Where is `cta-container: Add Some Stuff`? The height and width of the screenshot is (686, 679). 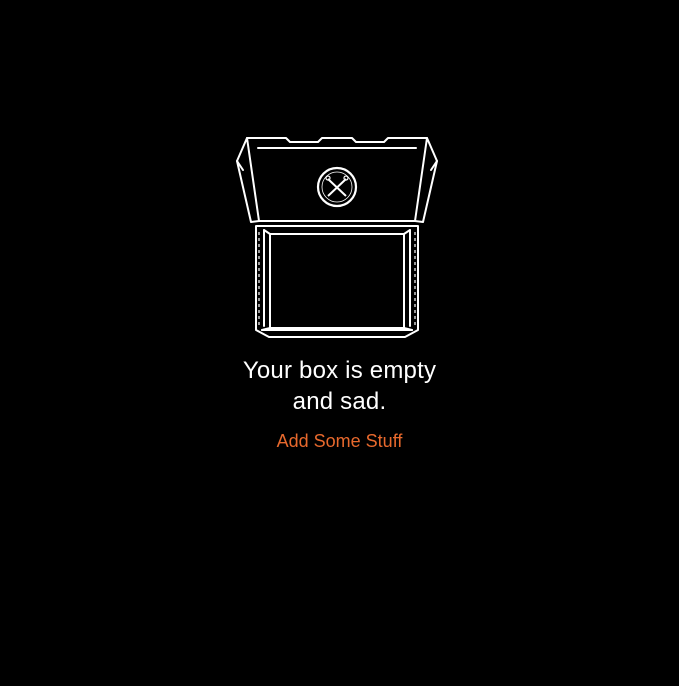 cta-container: Add Some Stuff is located at coordinates (339, 441).